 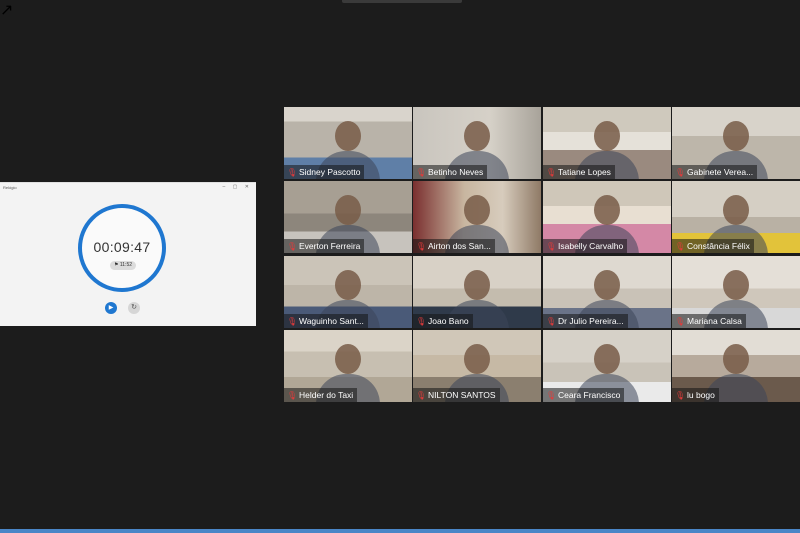 I want to click on participant-name: Isabelly Carvalho, so click(x=591, y=246).